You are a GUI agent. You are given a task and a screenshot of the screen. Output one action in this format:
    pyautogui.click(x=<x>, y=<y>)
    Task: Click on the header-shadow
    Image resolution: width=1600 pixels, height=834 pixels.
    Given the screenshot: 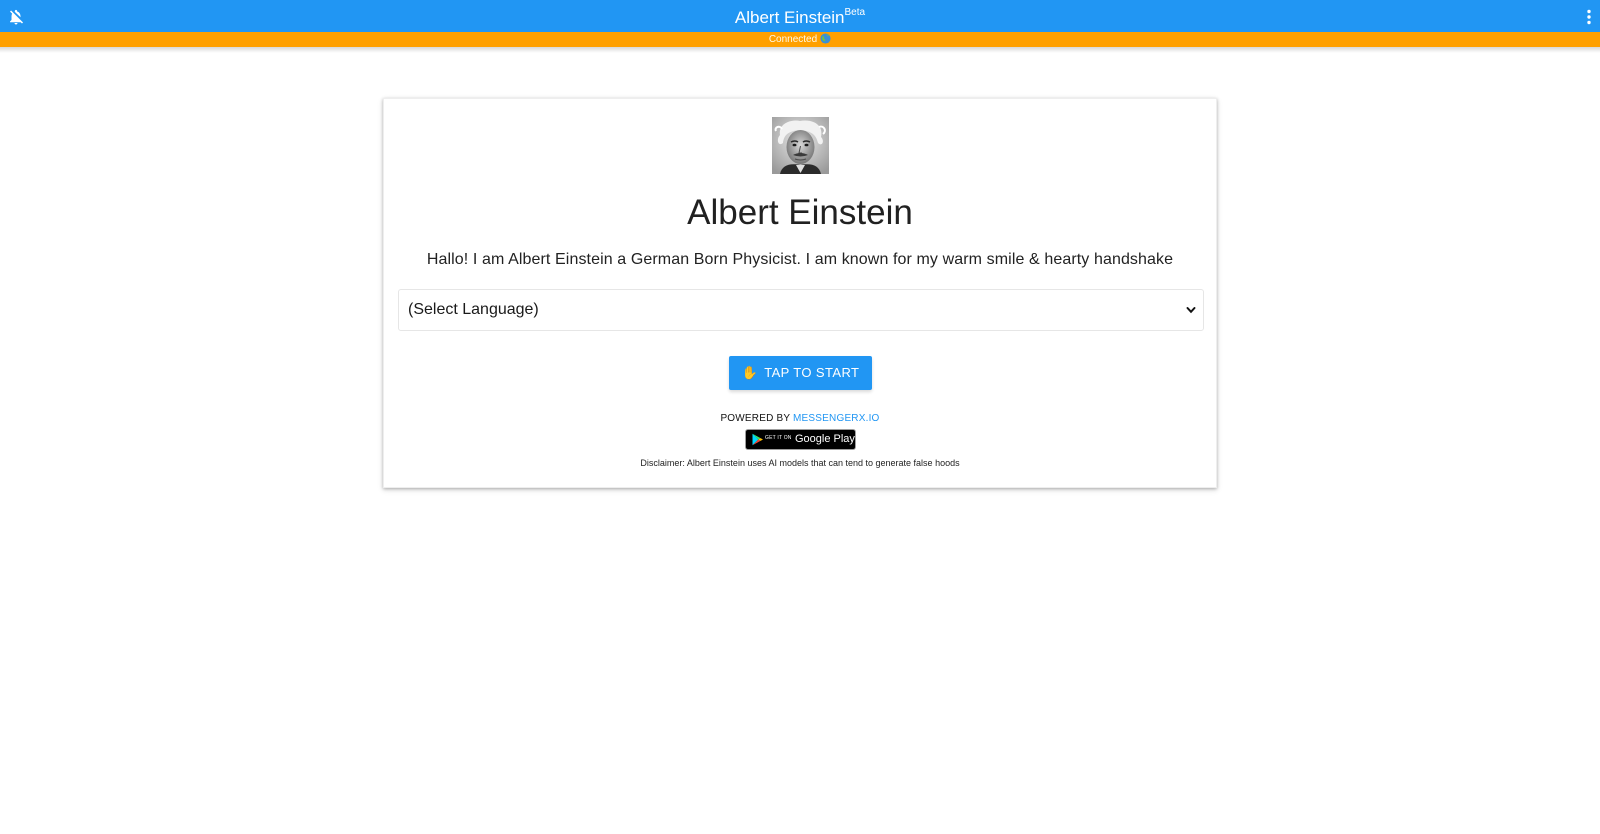 What is the action you would take?
    pyautogui.click(x=800, y=50)
    